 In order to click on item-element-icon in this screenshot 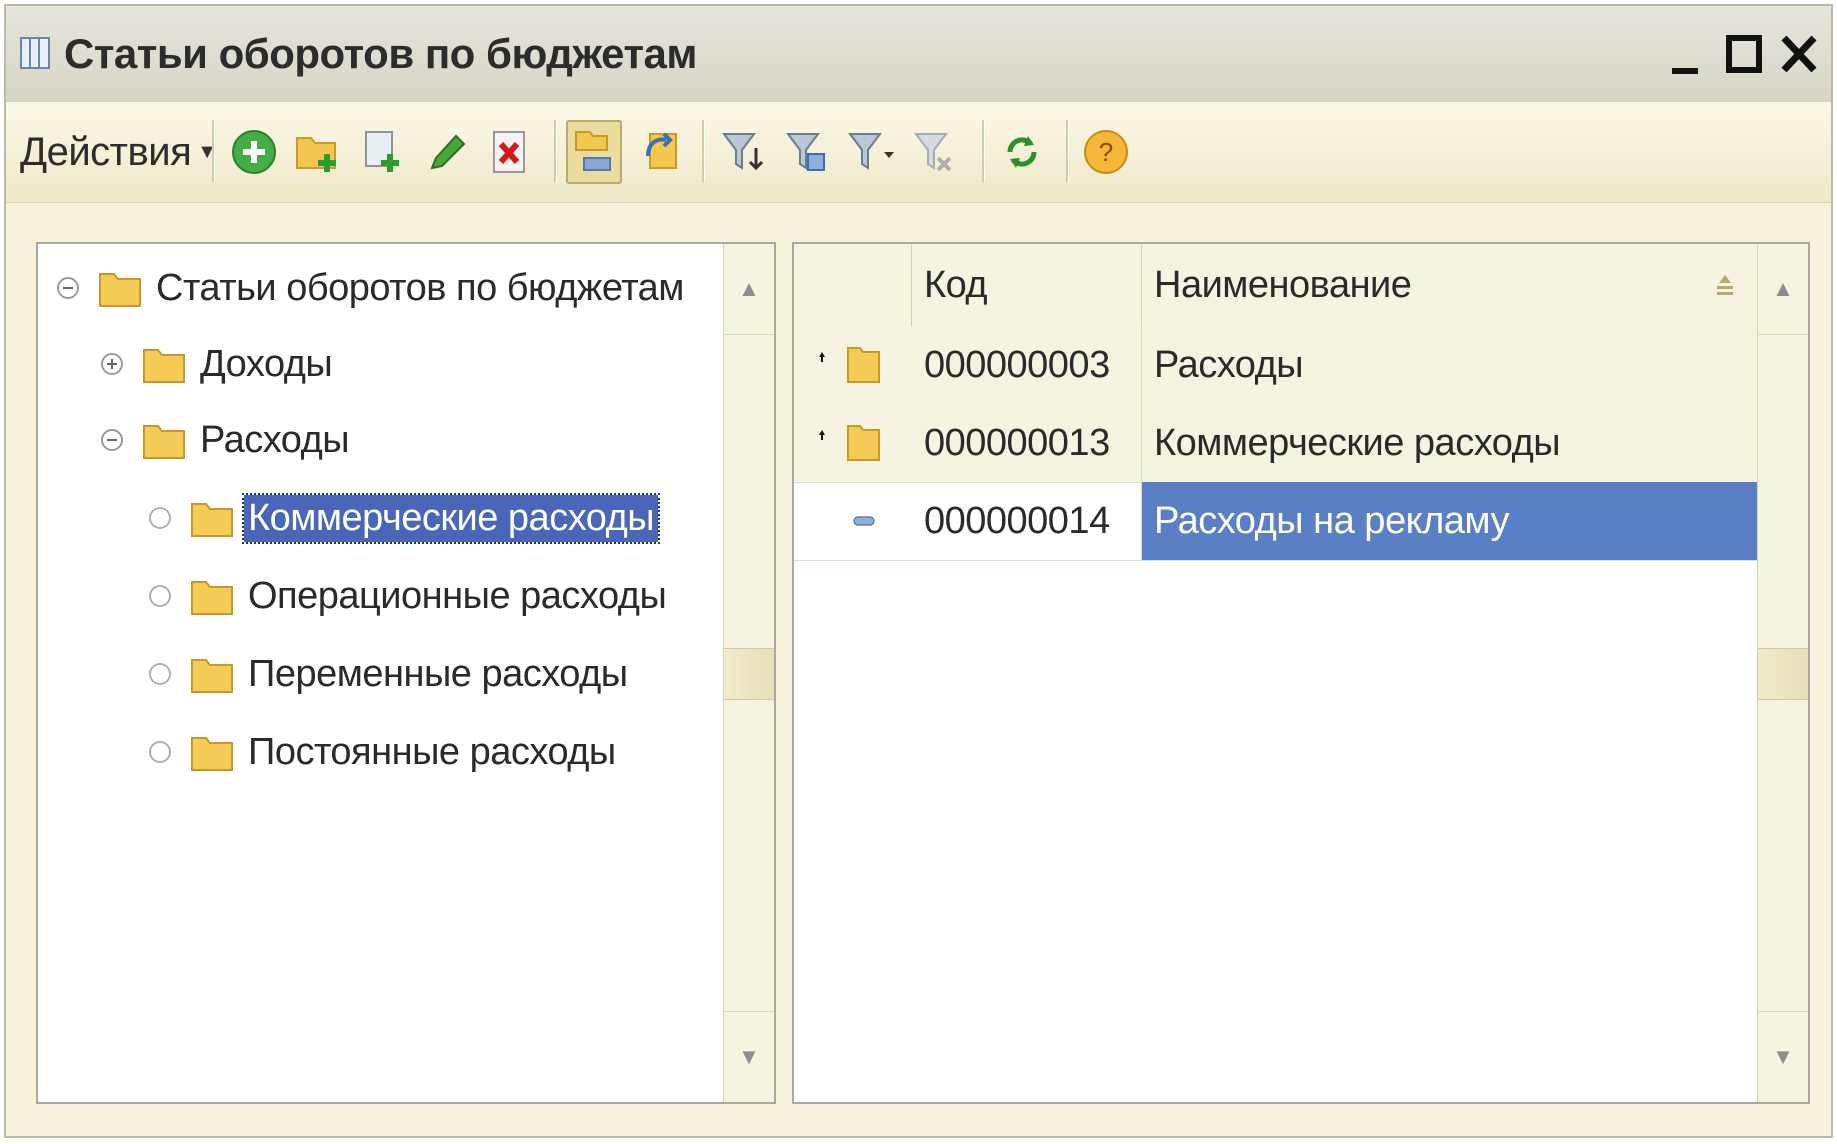, I will do `click(864, 521)`.